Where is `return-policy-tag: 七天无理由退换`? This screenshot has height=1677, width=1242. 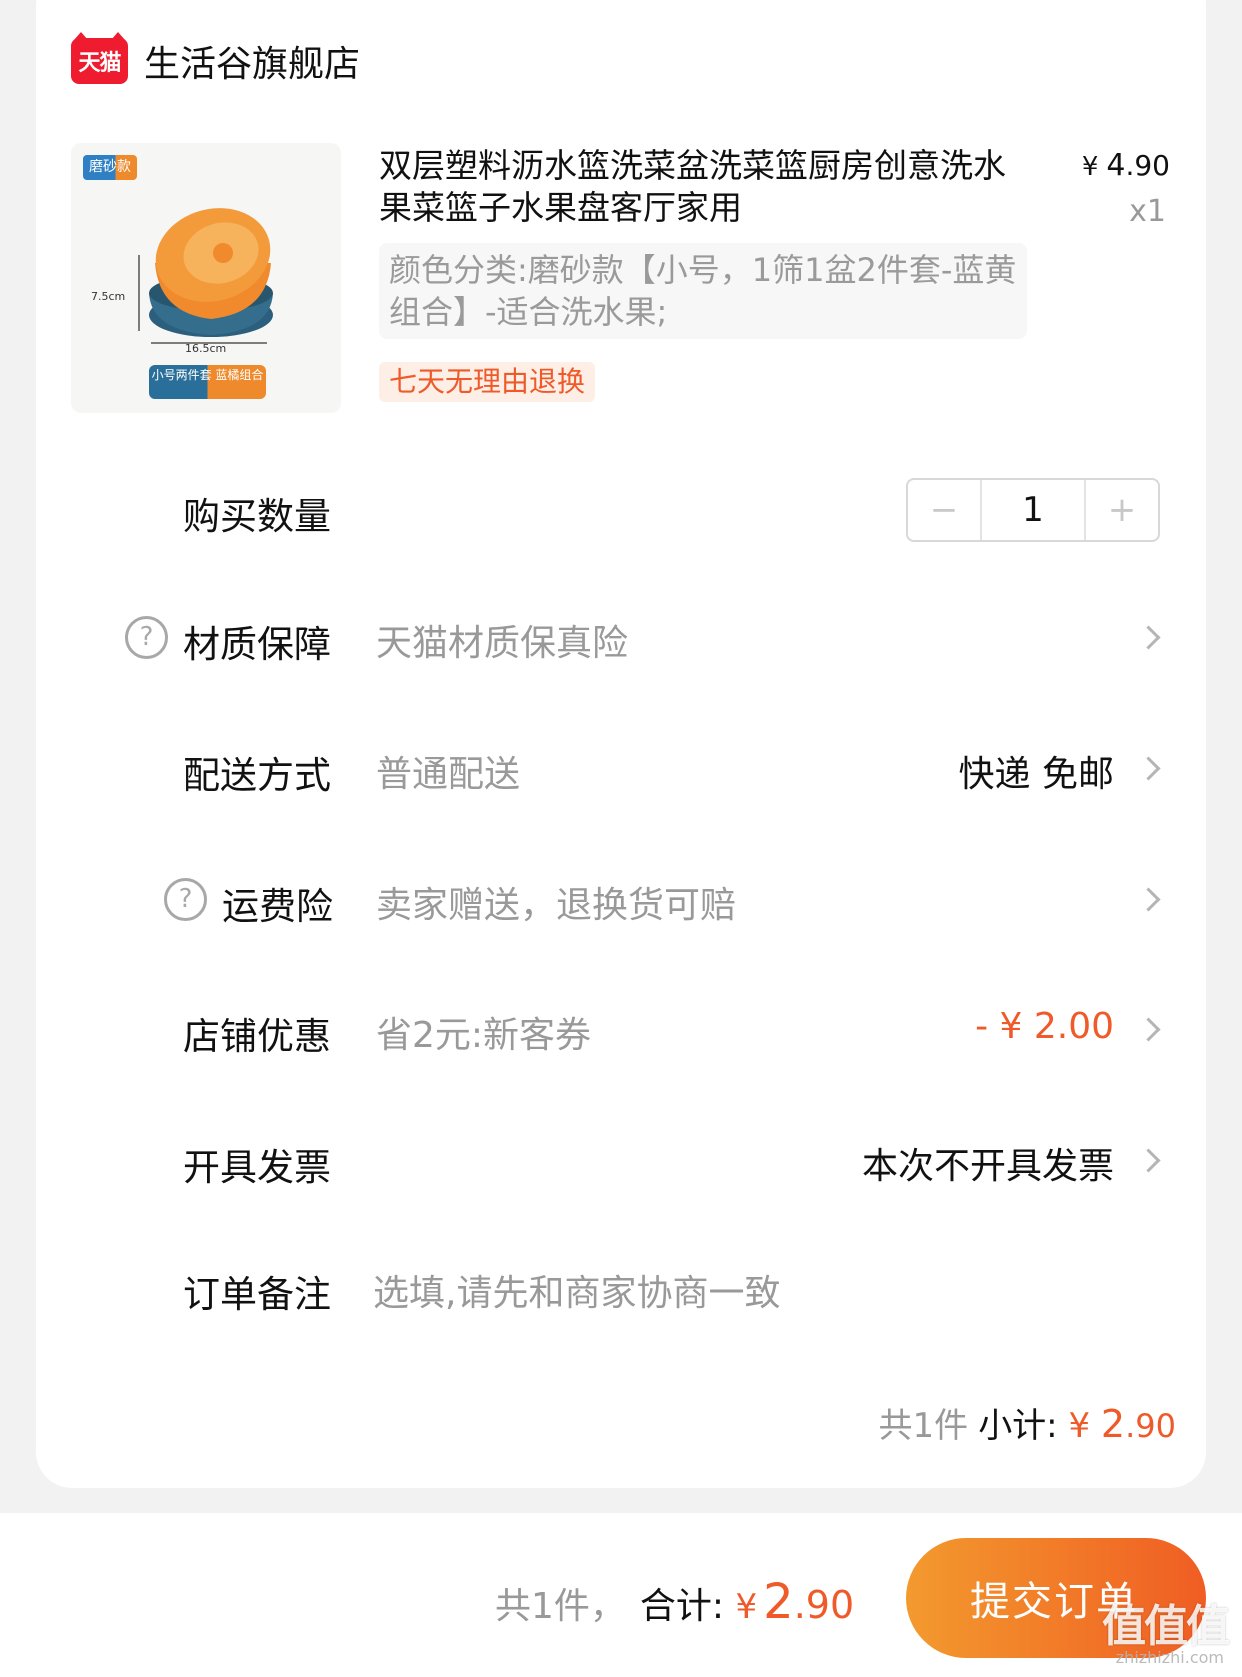 return-policy-tag: 七天无理由退换 is located at coordinates (487, 382).